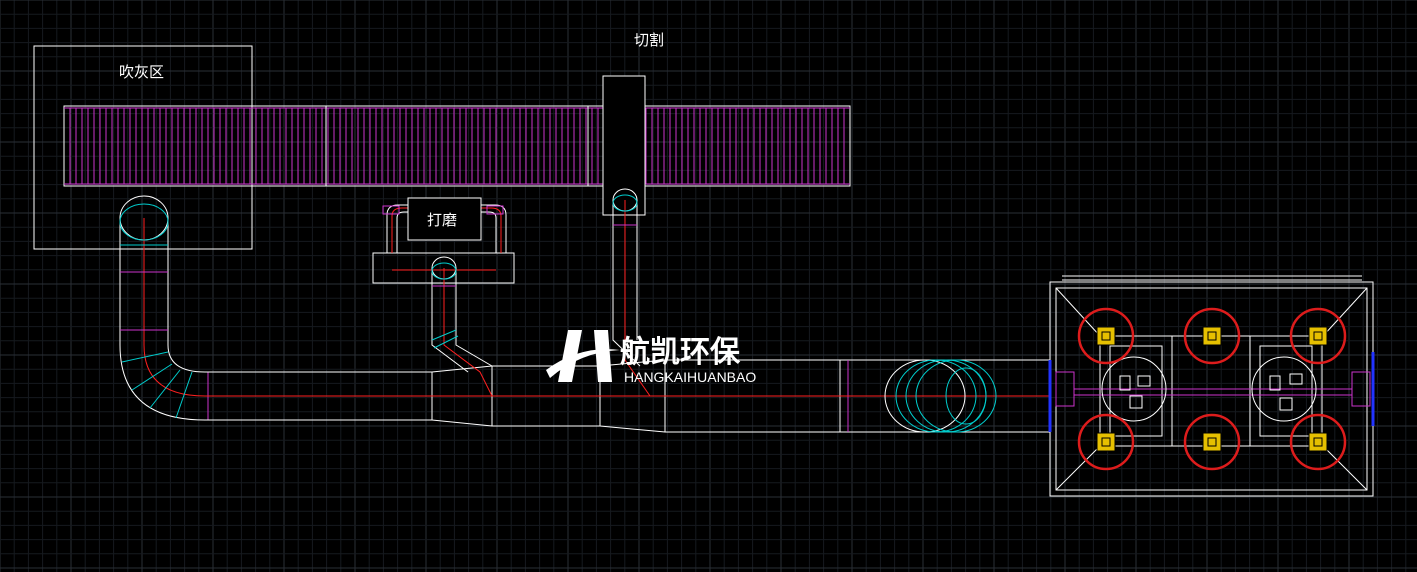  I want to click on logo-mark-icon, so click(583, 356).